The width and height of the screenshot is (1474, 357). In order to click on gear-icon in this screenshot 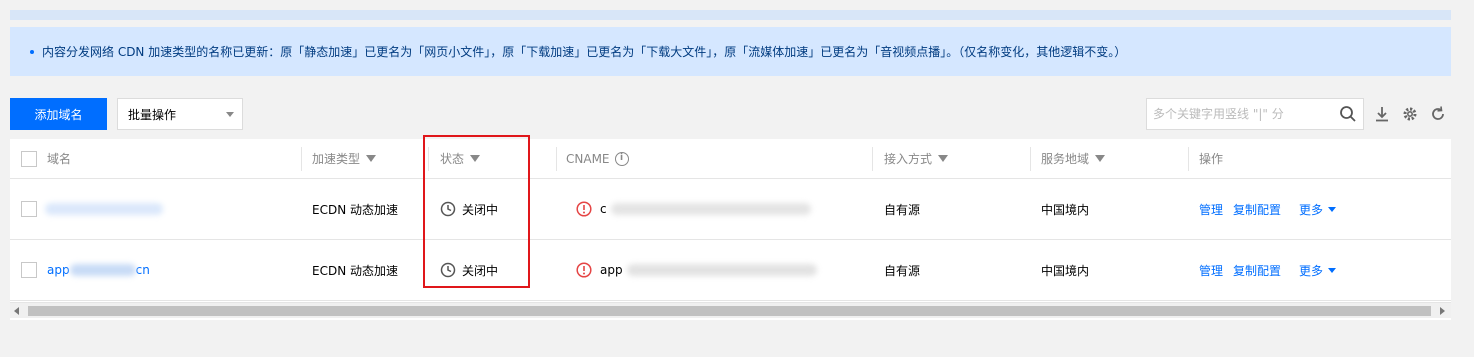, I will do `click(1410, 114)`.